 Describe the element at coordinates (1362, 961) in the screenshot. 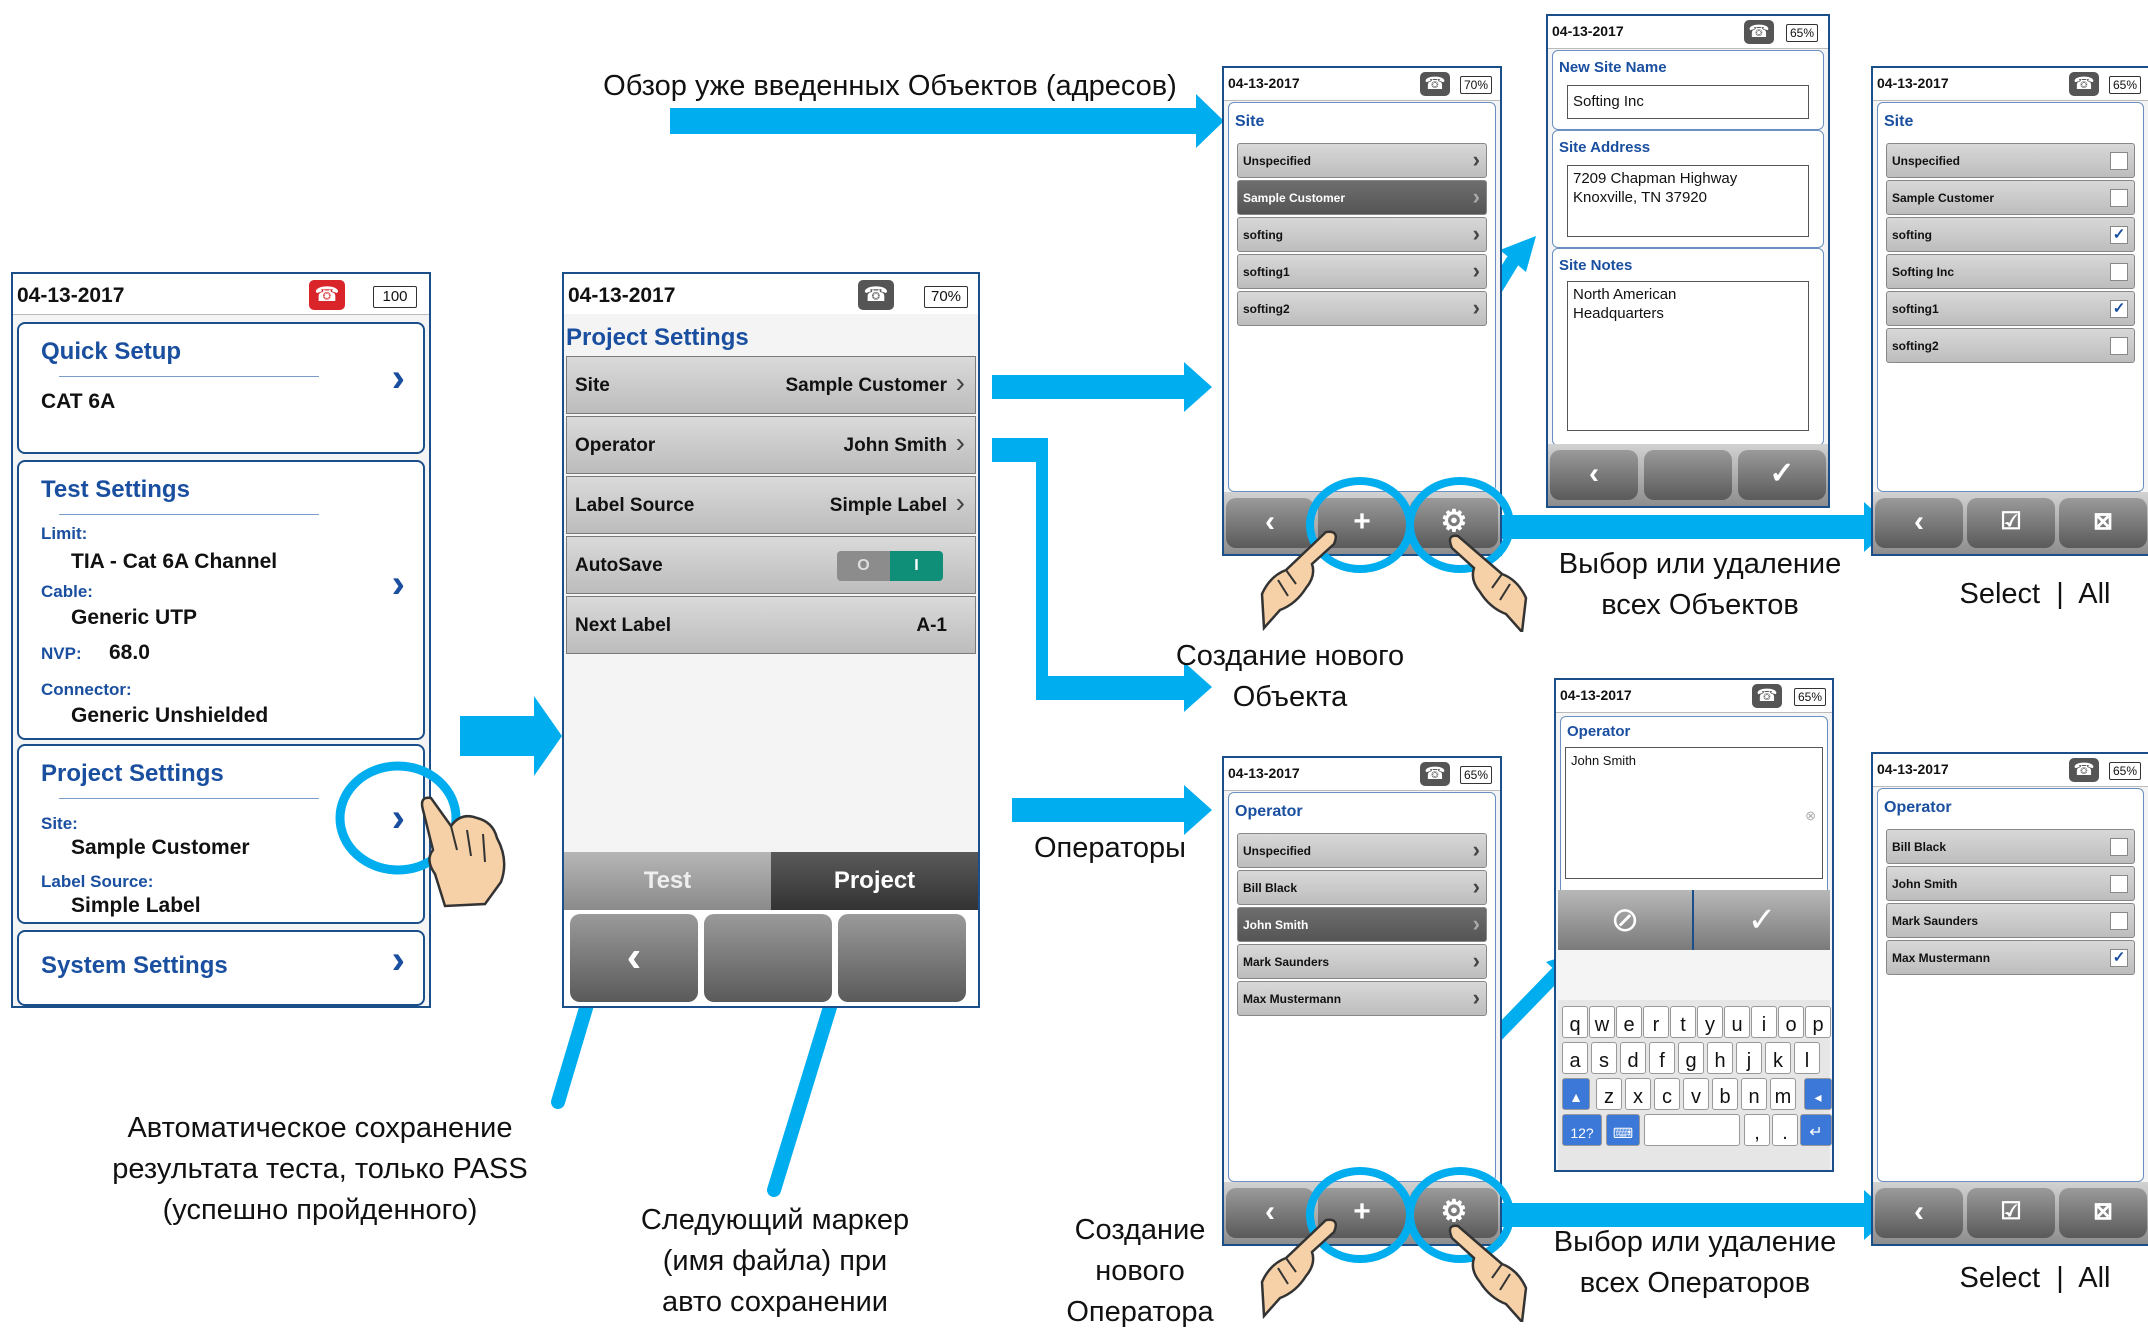

I see `list-item: Mark Saunders ›` at that location.